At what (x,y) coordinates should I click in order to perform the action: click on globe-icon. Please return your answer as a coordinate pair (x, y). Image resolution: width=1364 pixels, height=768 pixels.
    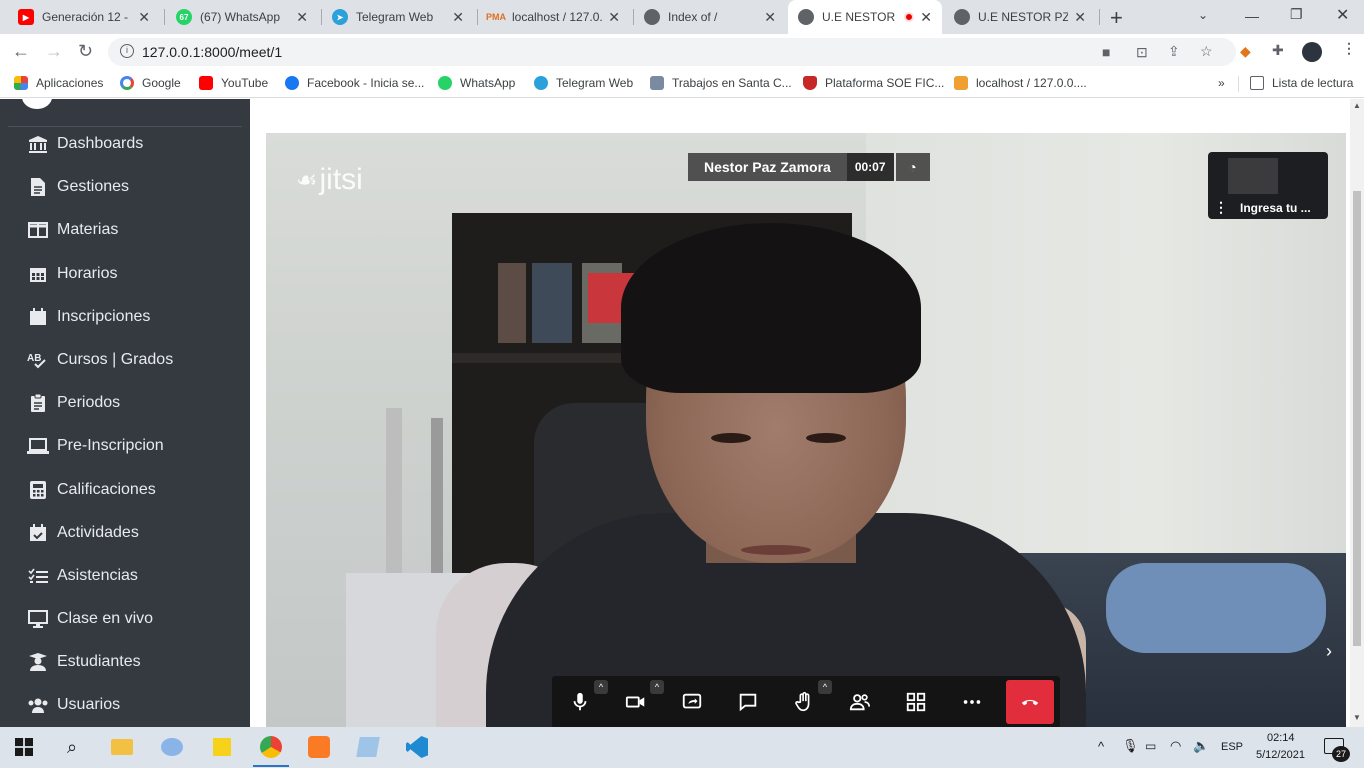
    Looking at the image, I should click on (962, 17).